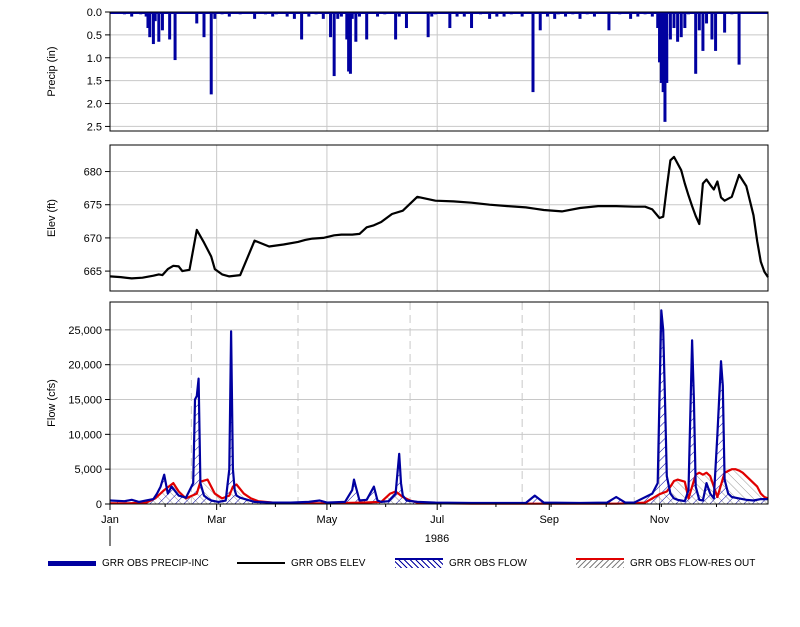 This screenshot has height=627, width=800. What do you see at coordinates (94, 127) in the screenshot?
I see `precip-ytick-label: 2.5` at bounding box center [94, 127].